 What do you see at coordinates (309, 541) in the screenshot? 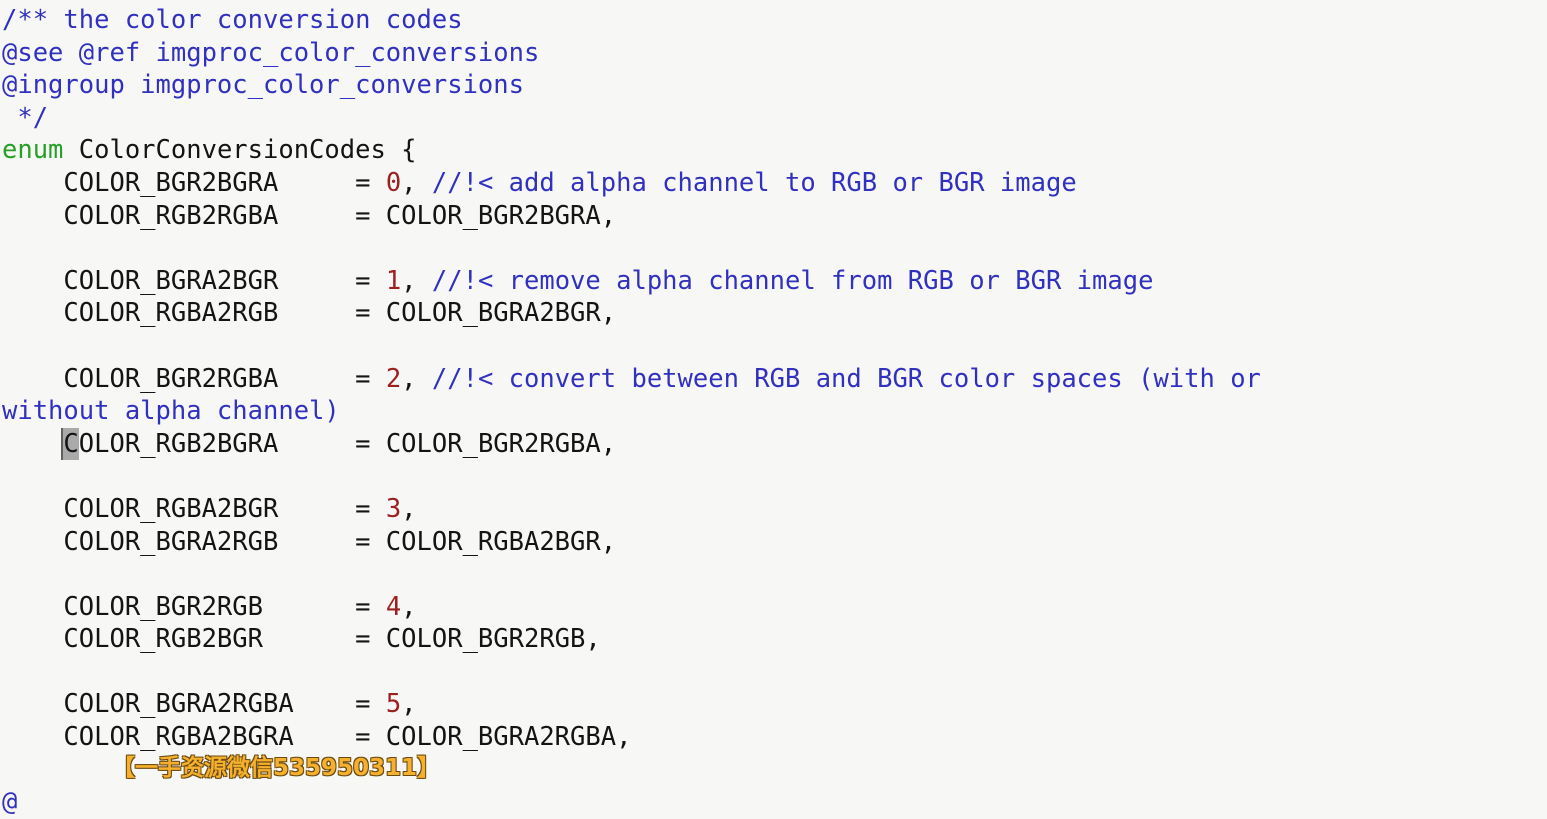
I see `code-token: COLOR_BGRA2RGB = COLOR_RGBA2BGR,` at bounding box center [309, 541].